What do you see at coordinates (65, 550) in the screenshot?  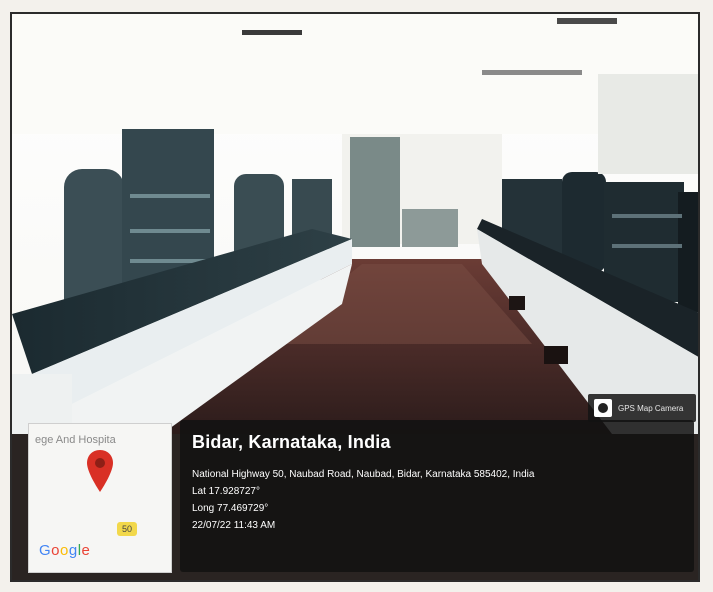 I see `google-logo: Google` at bounding box center [65, 550].